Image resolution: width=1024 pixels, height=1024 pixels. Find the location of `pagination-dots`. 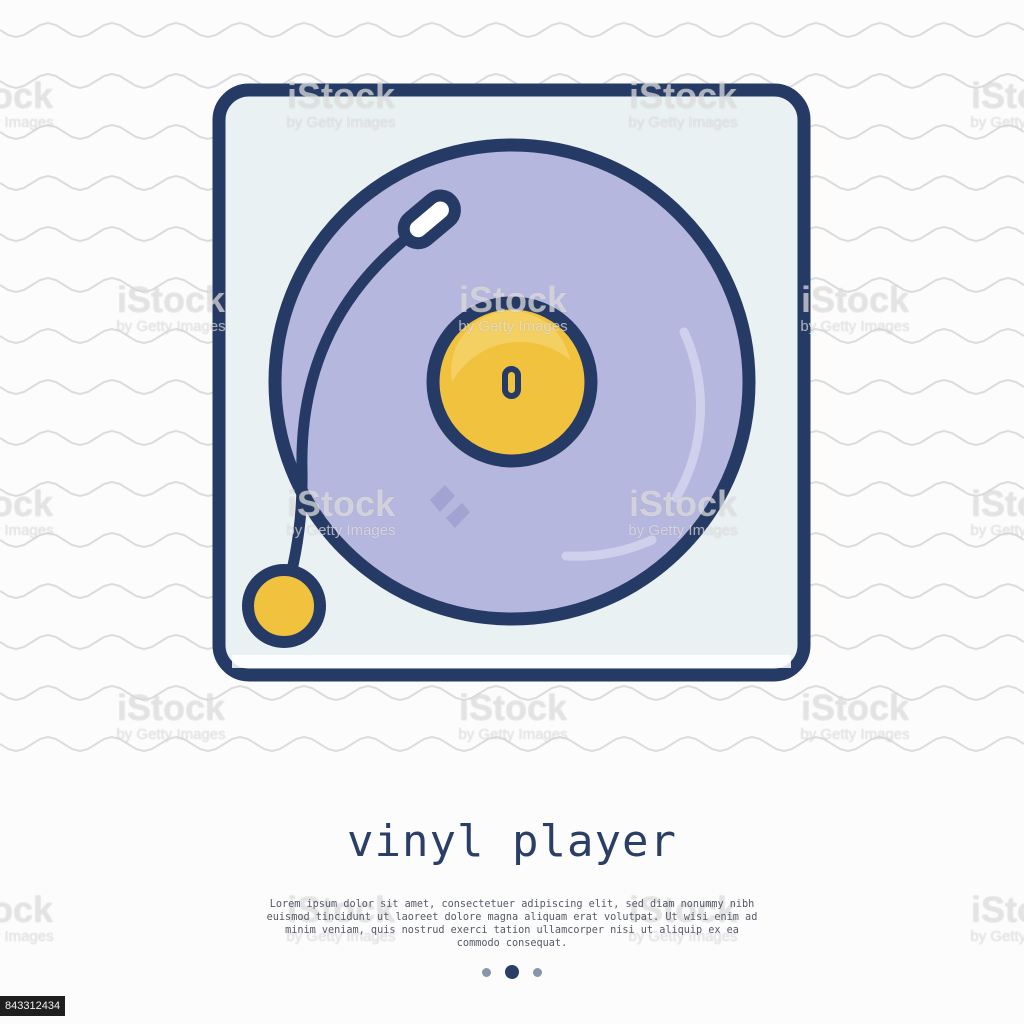

pagination-dots is located at coordinates (512, 972).